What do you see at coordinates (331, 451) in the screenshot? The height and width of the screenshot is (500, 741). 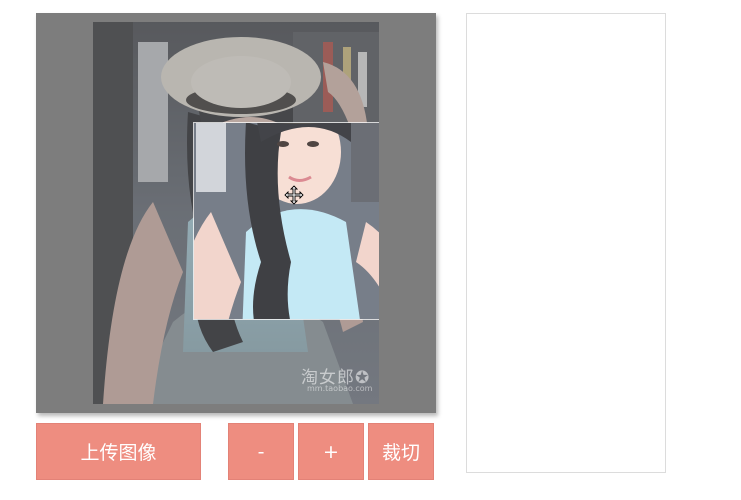 I see `zoom-in-button: +` at bounding box center [331, 451].